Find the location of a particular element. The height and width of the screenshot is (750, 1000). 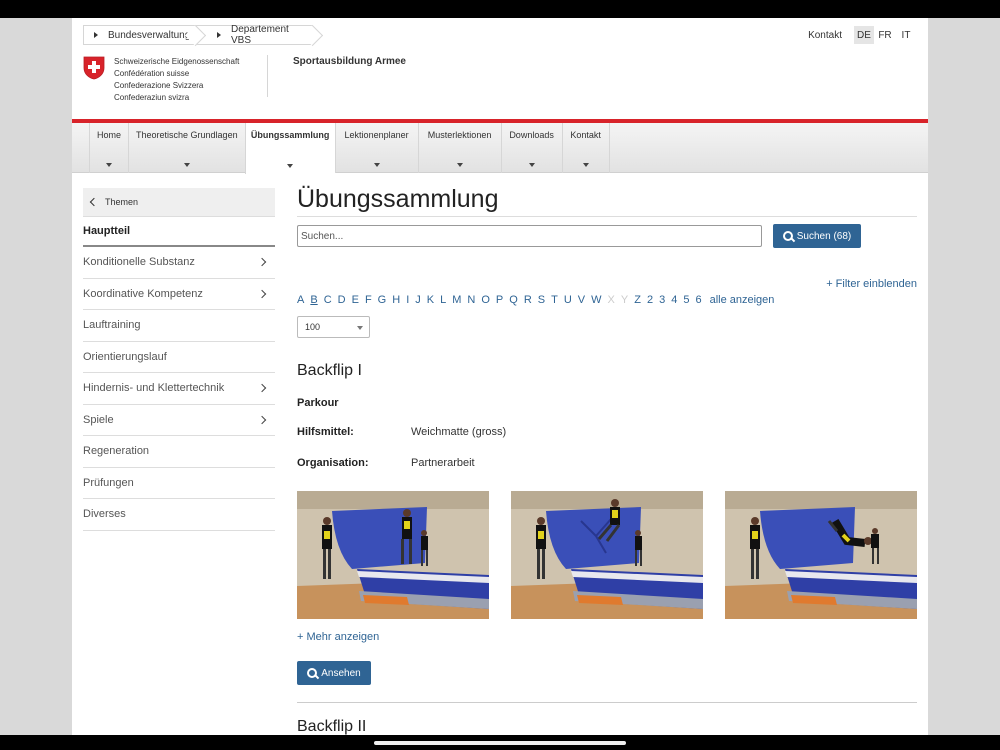

search-button-label: Suchen (68) is located at coordinates (824, 236).